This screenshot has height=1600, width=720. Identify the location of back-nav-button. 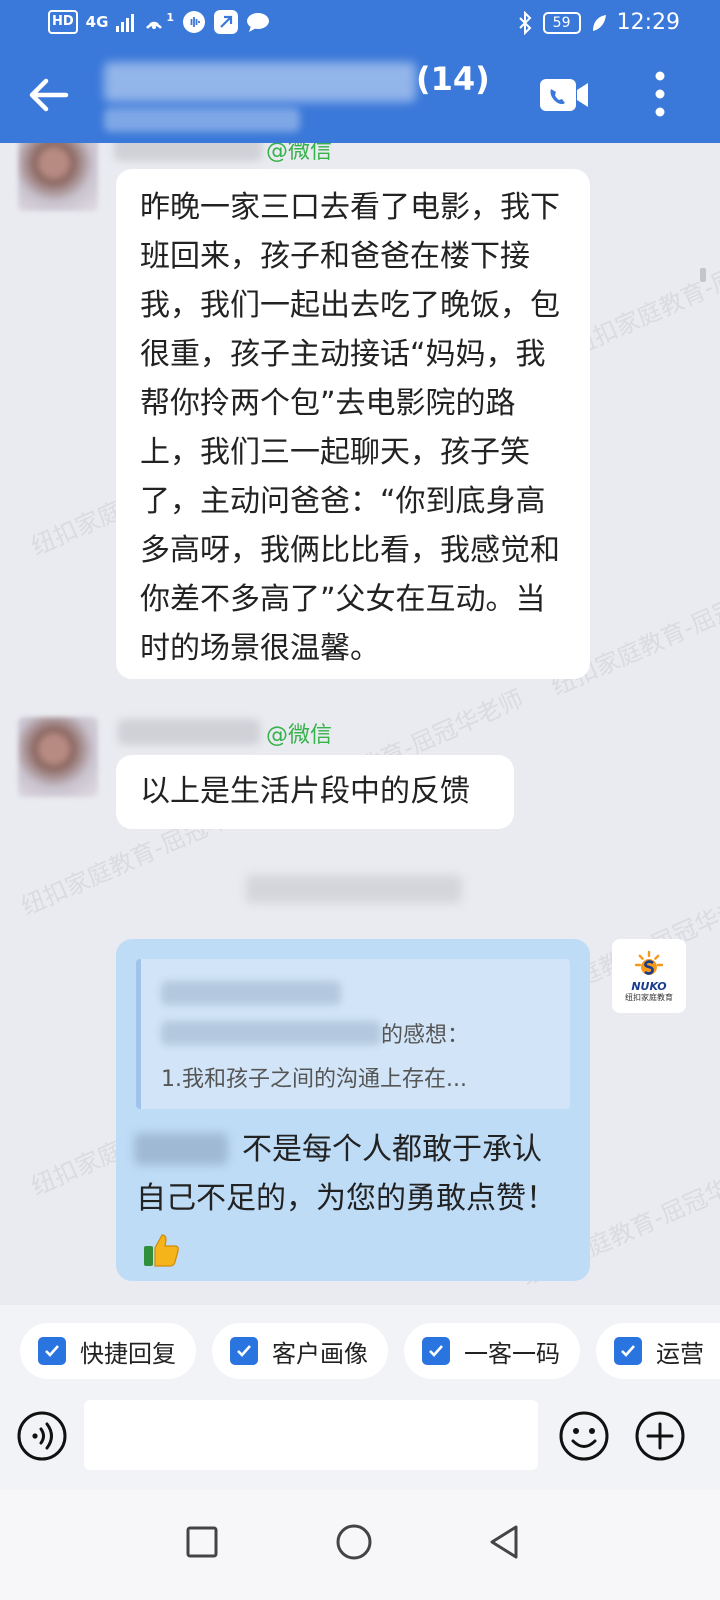
(504, 1542).